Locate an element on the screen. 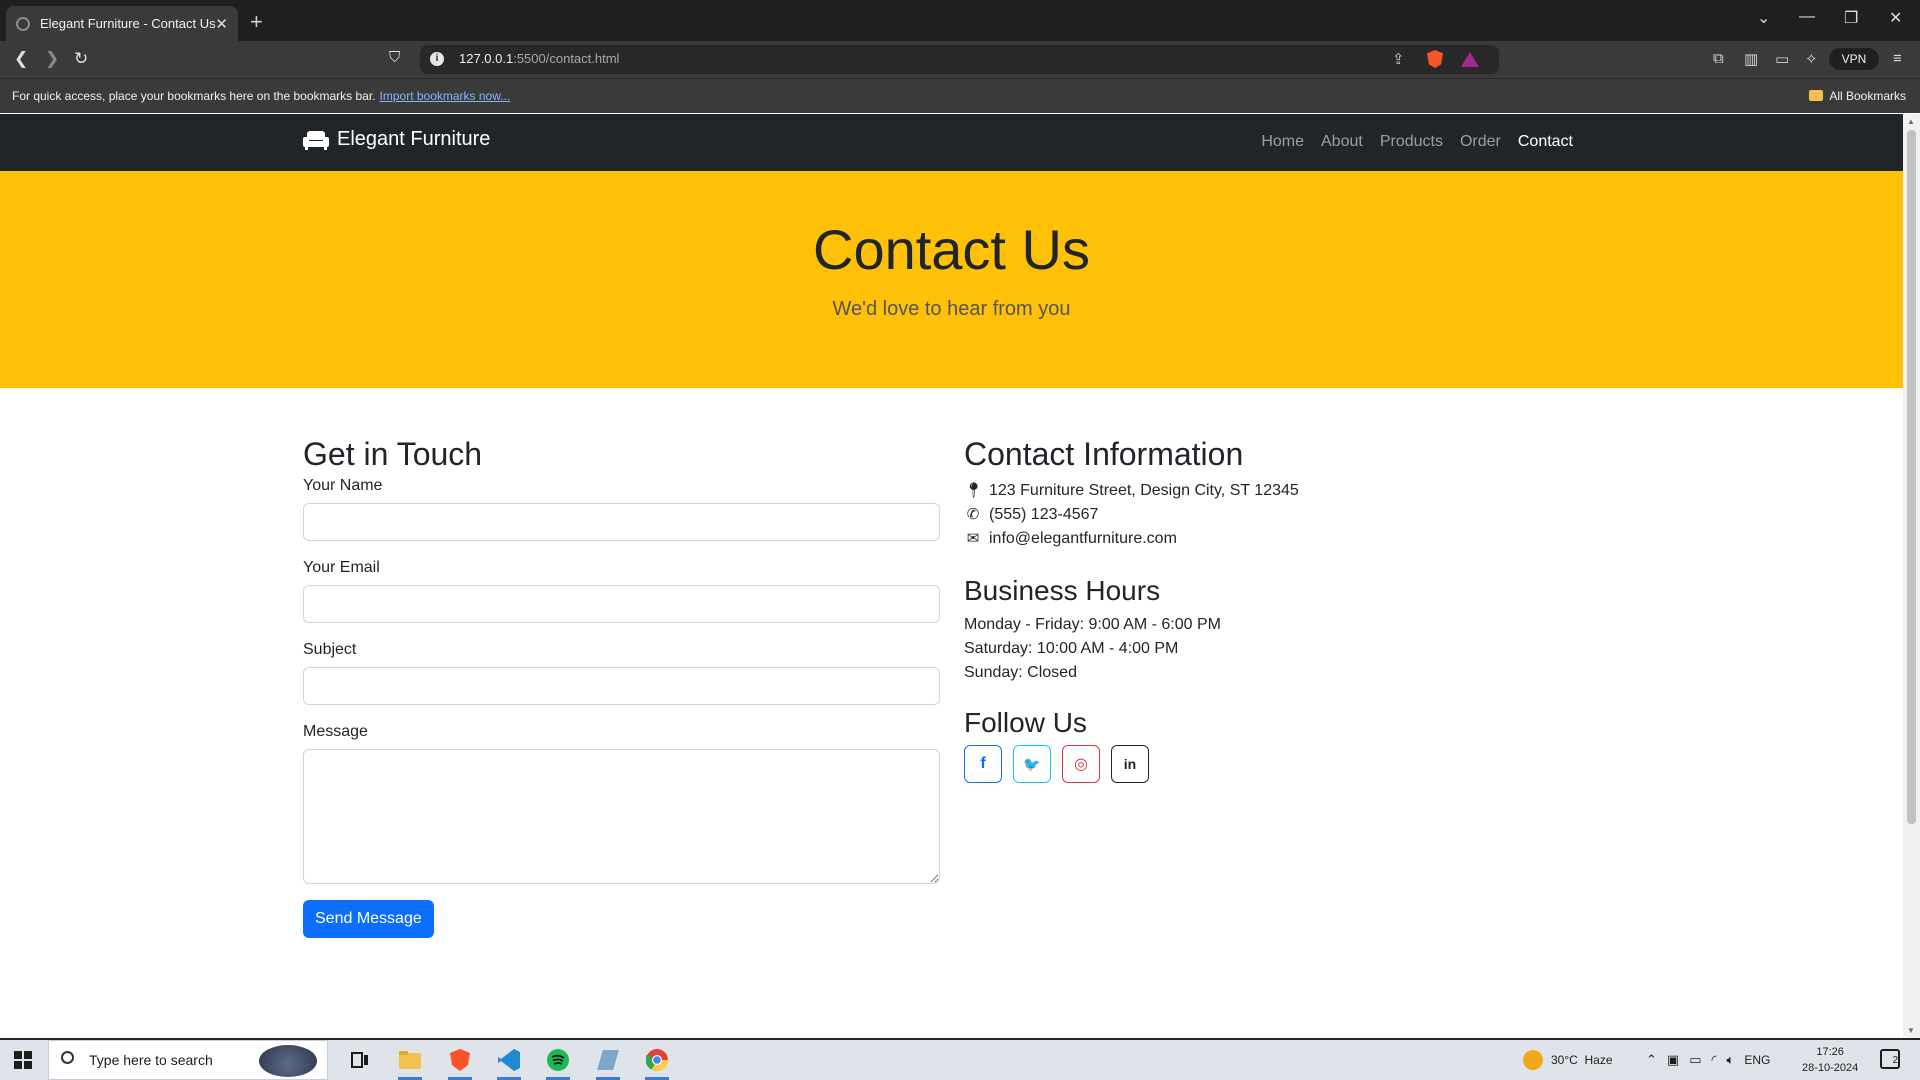 This screenshot has height=1080, width=1920. facebook-button: f is located at coordinates (983, 764).